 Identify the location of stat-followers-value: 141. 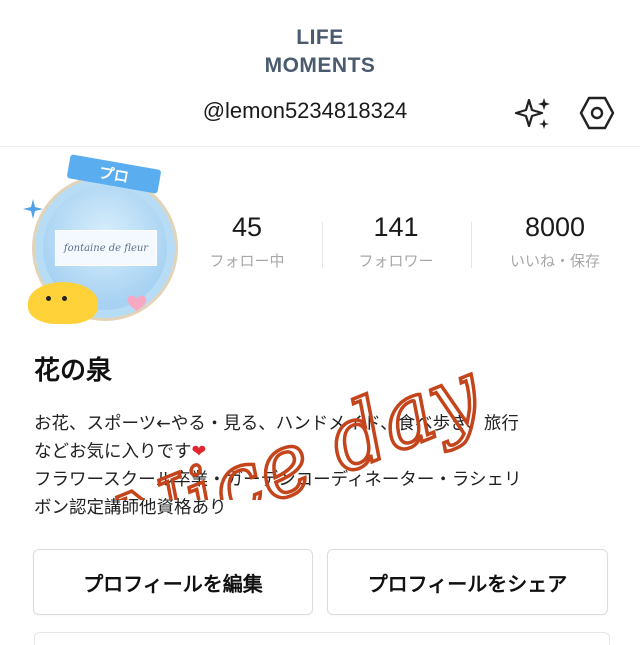
(396, 227).